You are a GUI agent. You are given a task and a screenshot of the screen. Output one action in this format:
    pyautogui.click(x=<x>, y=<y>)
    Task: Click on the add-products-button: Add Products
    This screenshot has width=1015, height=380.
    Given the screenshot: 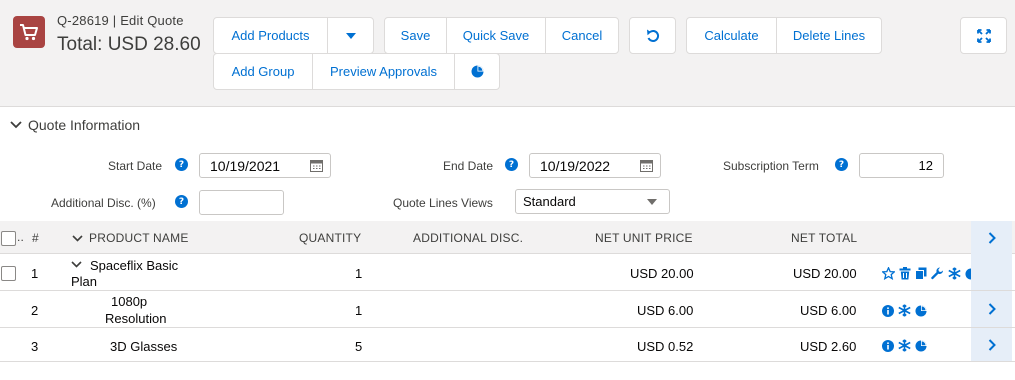 What is the action you would take?
    pyautogui.click(x=270, y=35)
    